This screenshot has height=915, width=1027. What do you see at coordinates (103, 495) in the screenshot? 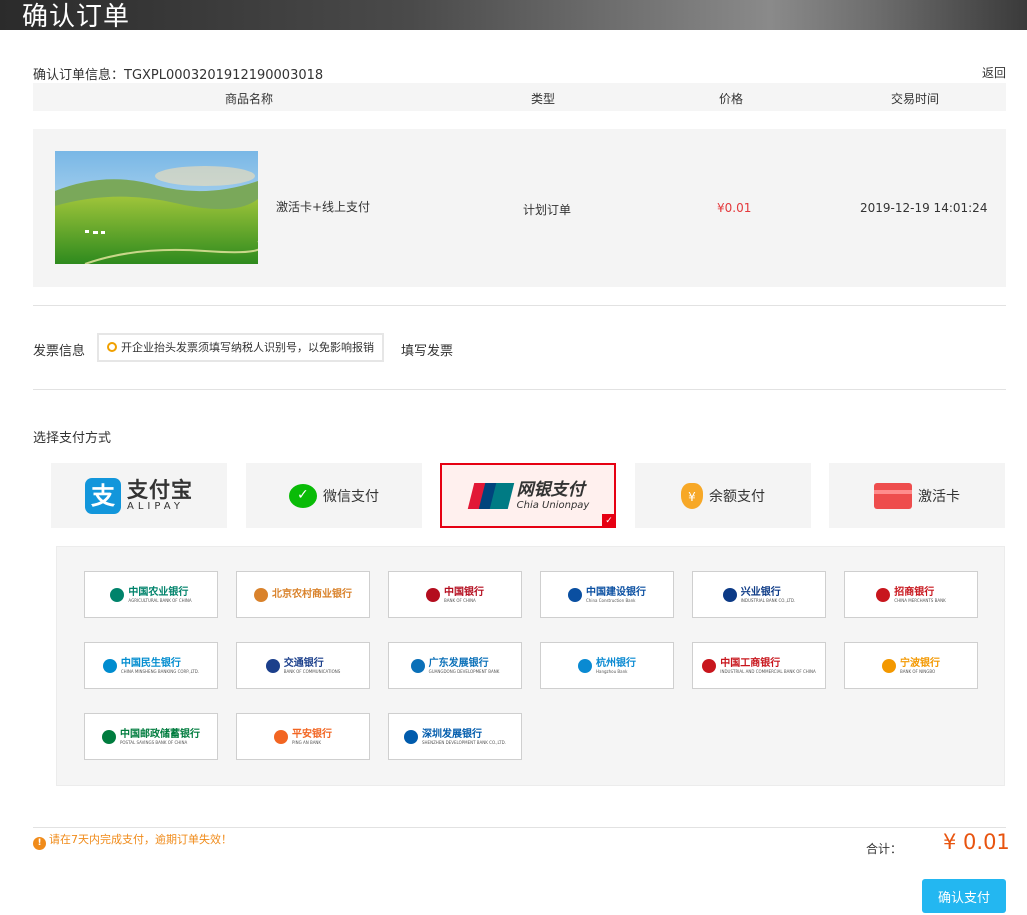
I see `alipay-icon: 支` at bounding box center [103, 495].